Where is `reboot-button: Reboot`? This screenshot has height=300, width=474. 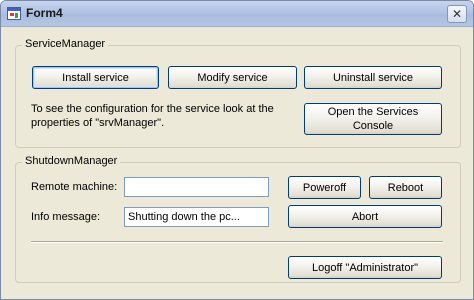
reboot-button: Reboot is located at coordinates (405, 187).